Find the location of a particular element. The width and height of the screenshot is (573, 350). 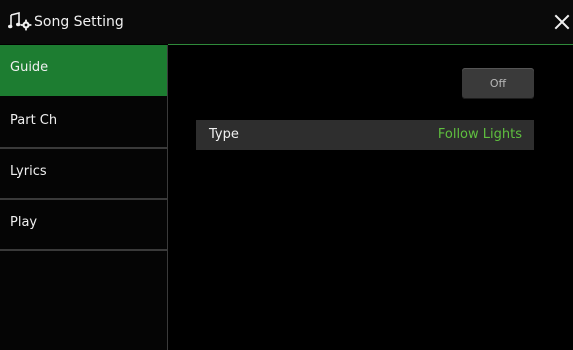

title-bar: Song Setting is located at coordinates (286, 22).